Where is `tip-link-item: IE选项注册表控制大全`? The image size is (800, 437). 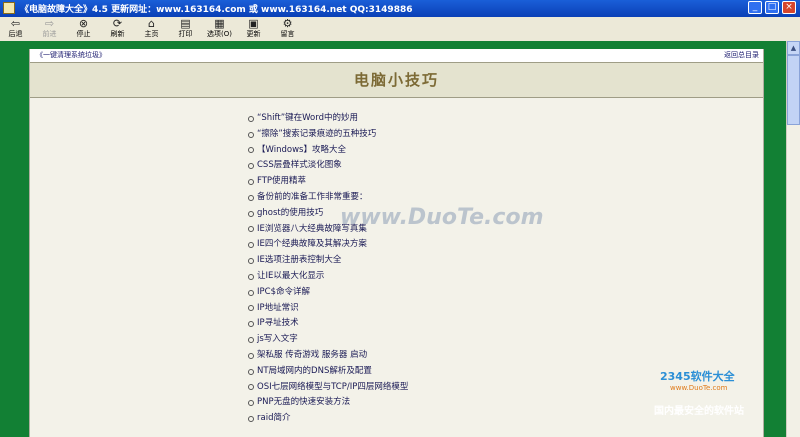
tip-link-item: IE选项注册表控制大全 is located at coordinates (328, 261).